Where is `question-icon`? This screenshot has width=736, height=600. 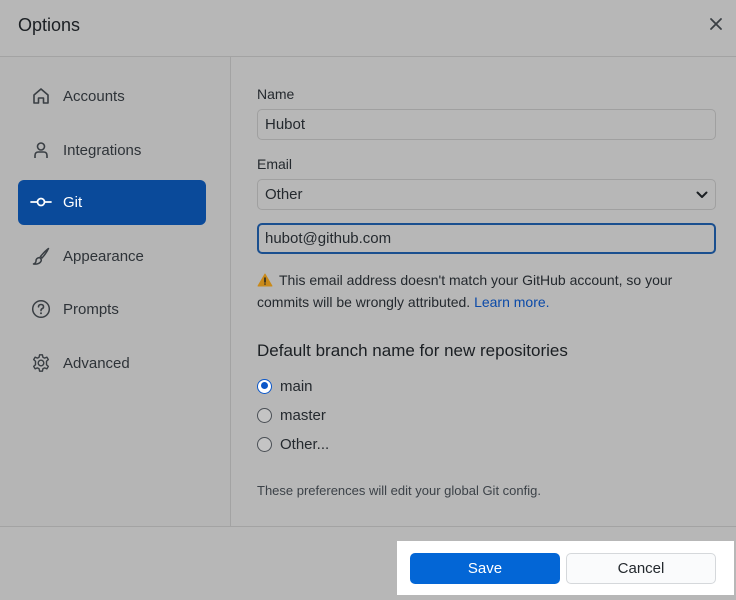 question-icon is located at coordinates (41, 309).